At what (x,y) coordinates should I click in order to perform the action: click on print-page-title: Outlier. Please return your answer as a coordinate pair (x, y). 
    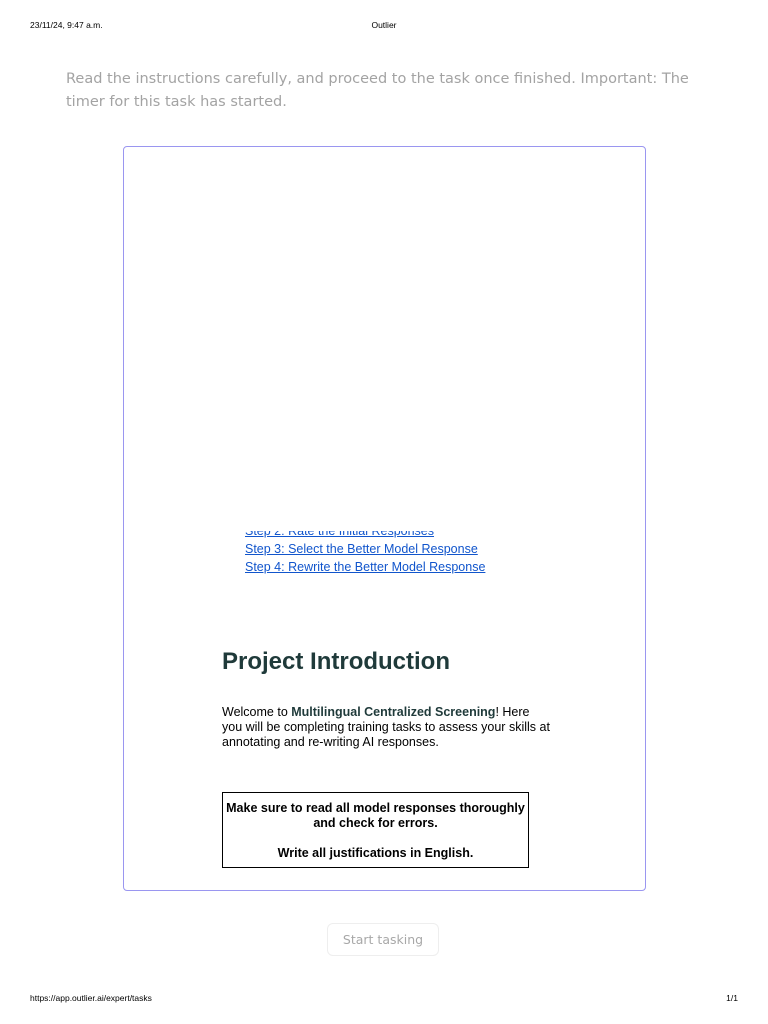
    Looking at the image, I should click on (384, 25).